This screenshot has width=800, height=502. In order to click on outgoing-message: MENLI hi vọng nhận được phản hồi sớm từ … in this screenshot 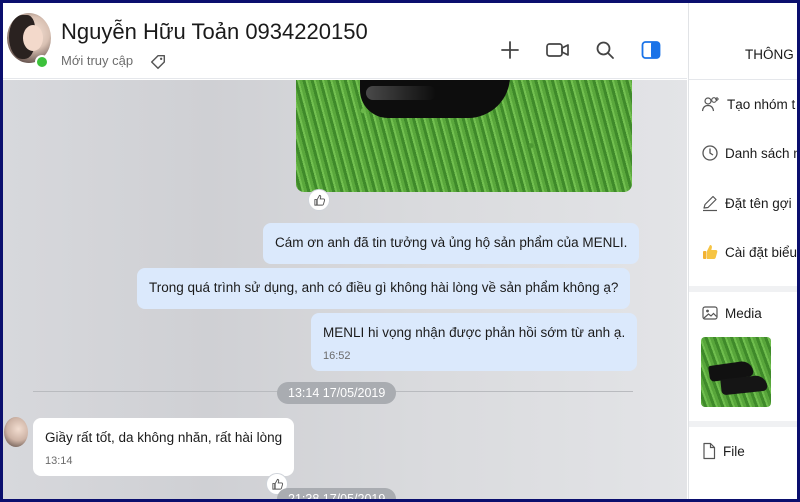, I will do `click(474, 342)`.